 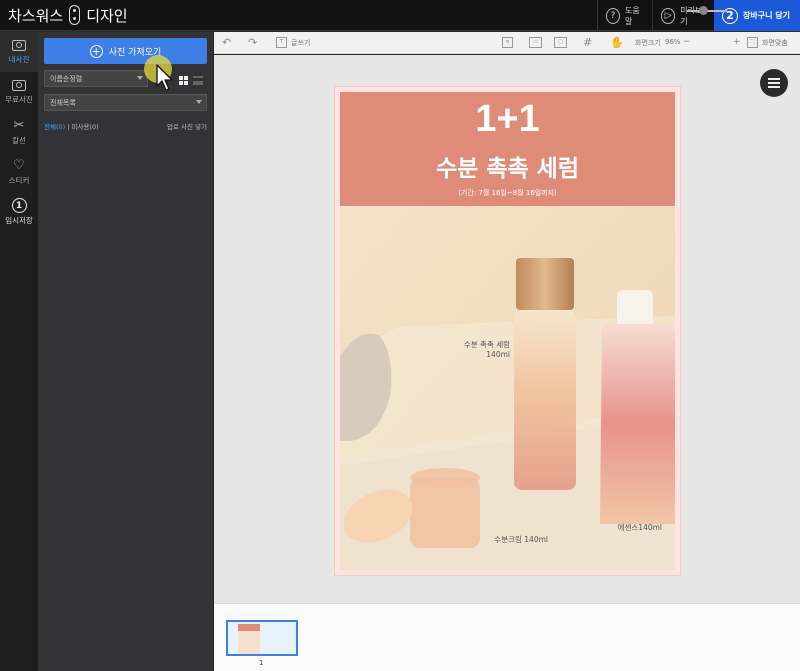 What do you see at coordinates (19, 140) in the screenshot?
I see `rail-item-label: 칼선` at bounding box center [19, 140].